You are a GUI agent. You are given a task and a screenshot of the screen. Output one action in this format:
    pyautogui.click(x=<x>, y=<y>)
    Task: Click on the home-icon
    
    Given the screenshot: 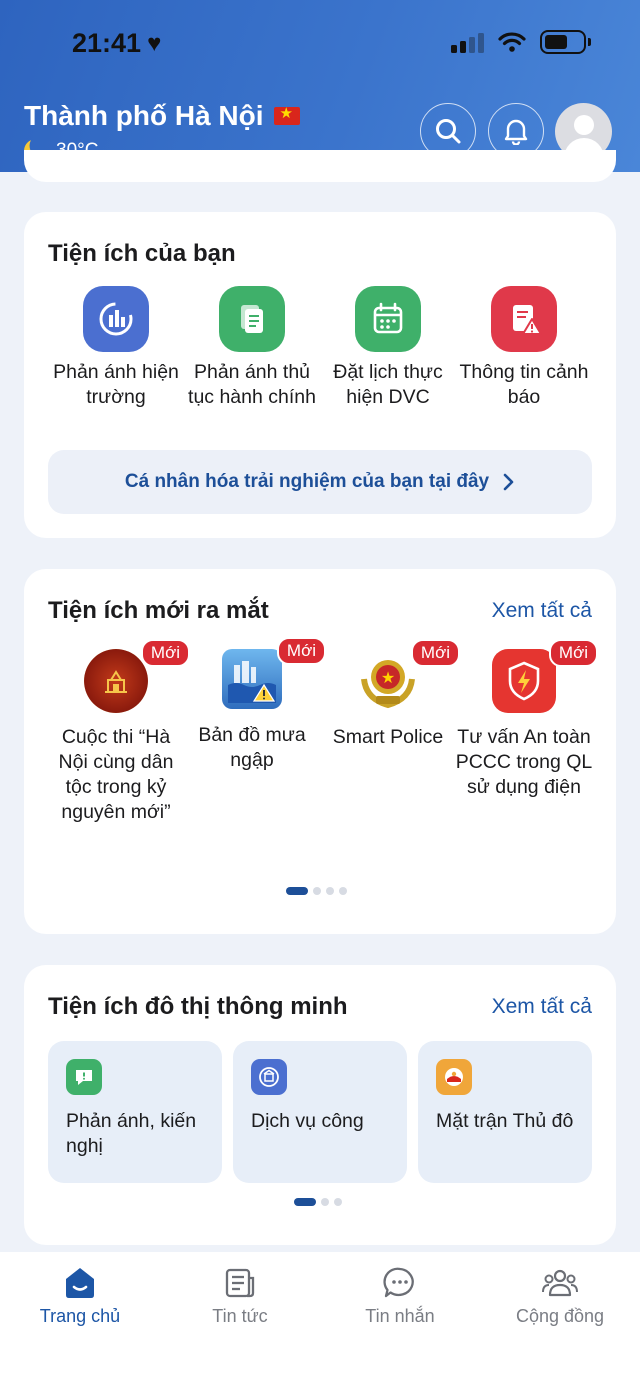 What is the action you would take?
    pyautogui.click(x=80, y=1283)
    